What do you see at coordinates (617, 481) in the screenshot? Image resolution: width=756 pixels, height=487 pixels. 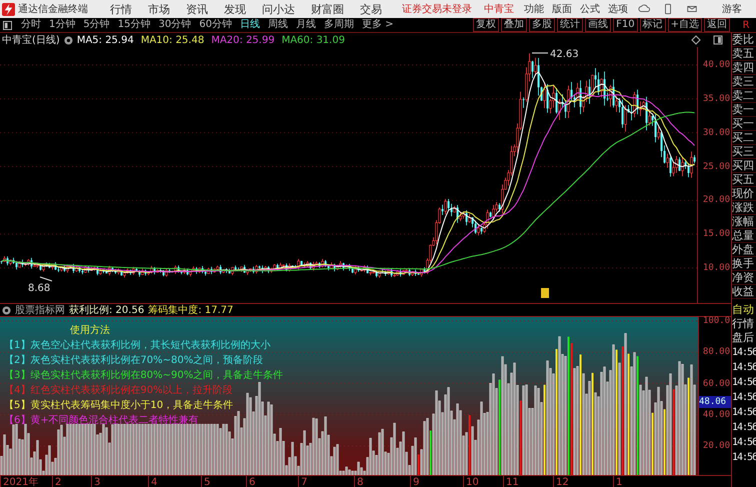 I see `date-label: 1` at bounding box center [617, 481].